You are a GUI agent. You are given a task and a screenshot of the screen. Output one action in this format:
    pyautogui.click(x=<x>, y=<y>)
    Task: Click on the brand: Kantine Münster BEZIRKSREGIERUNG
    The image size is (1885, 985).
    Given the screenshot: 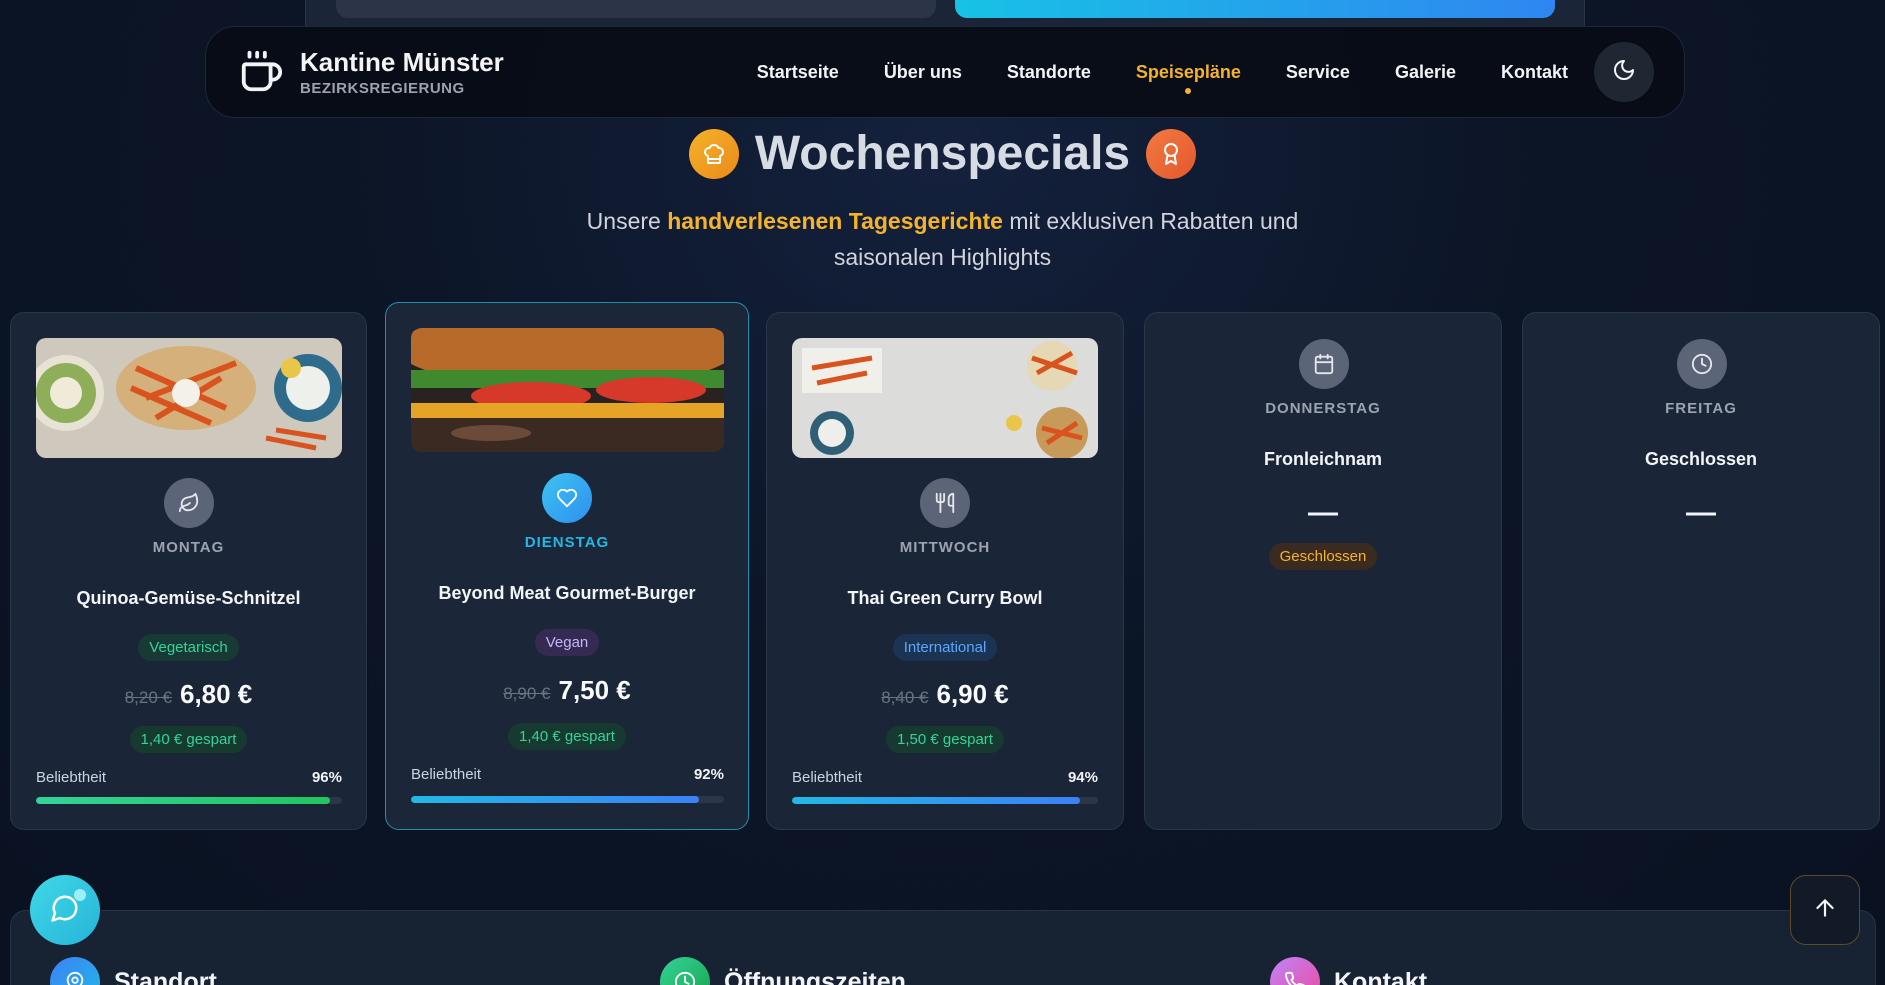 What is the action you would take?
    pyautogui.click(x=370, y=72)
    